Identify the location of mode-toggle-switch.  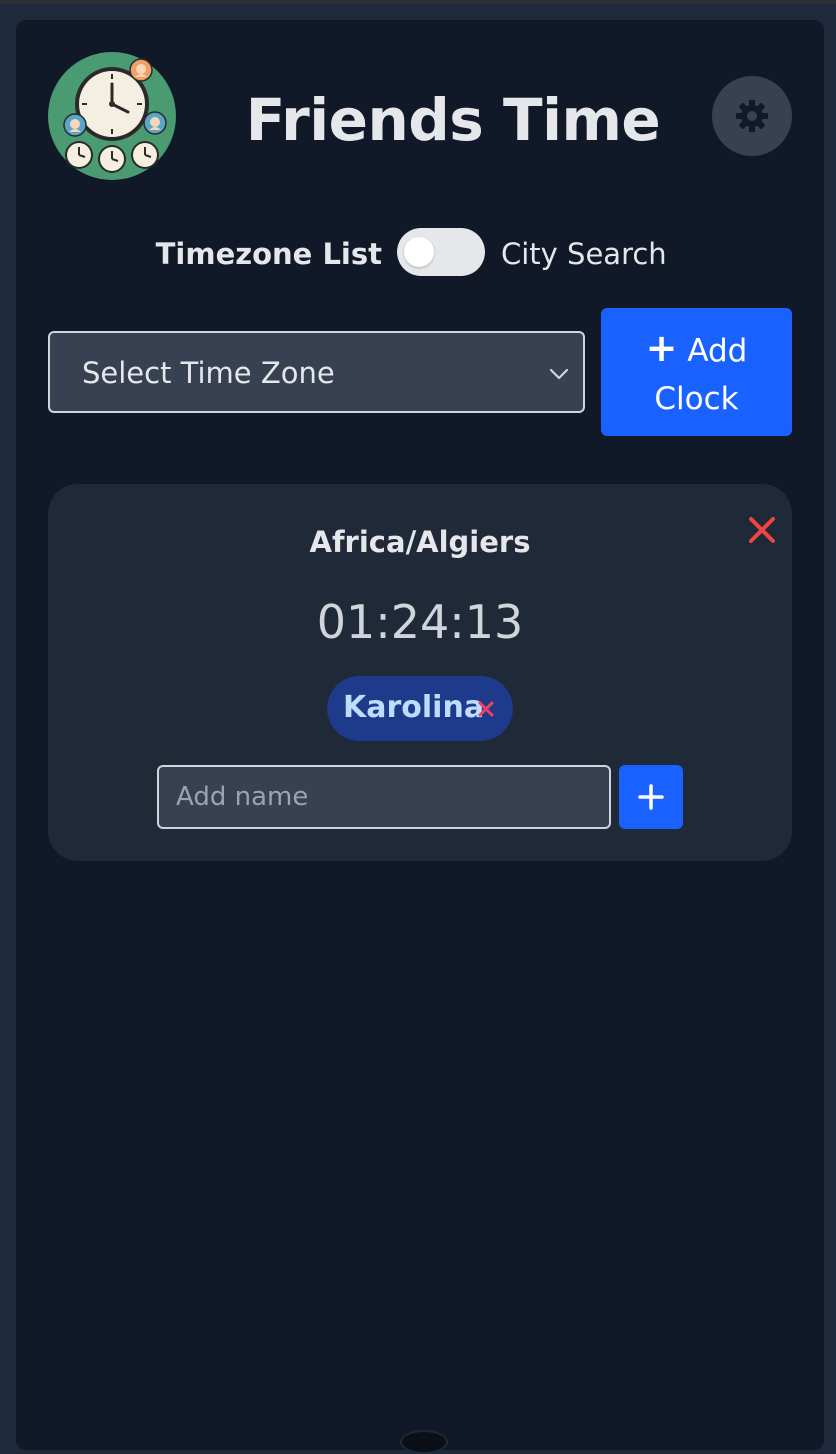
(441, 252).